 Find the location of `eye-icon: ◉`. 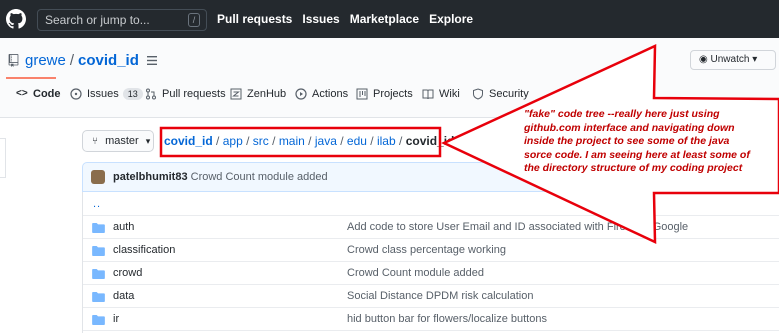

eye-icon: ◉ is located at coordinates (703, 59).